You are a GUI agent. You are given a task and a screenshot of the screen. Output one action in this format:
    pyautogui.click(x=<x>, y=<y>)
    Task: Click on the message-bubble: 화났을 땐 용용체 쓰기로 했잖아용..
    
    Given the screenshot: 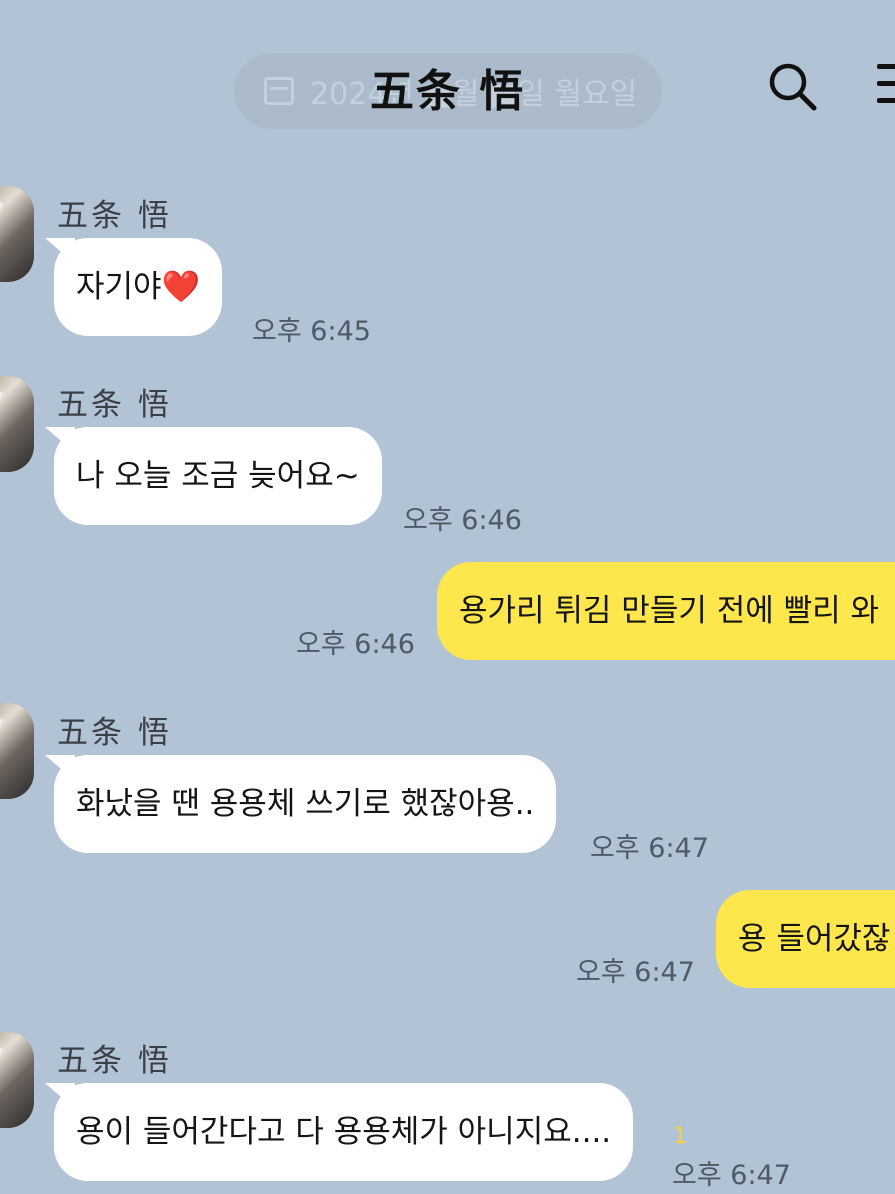 What is the action you would take?
    pyautogui.click(x=305, y=804)
    